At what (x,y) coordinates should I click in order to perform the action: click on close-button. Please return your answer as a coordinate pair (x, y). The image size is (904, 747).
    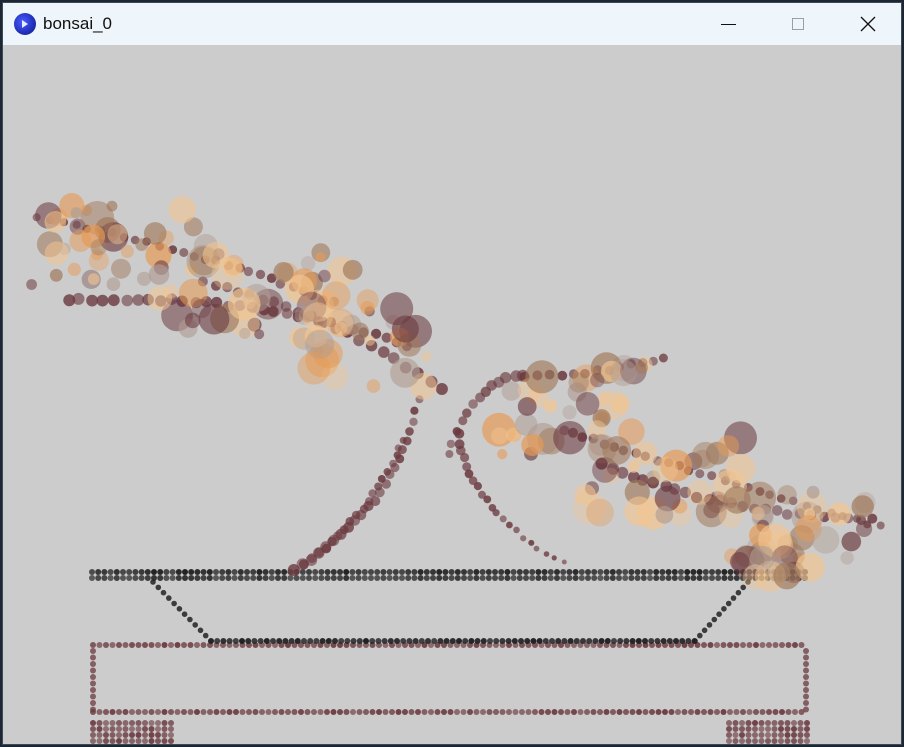
    Looking at the image, I should click on (867, 24).